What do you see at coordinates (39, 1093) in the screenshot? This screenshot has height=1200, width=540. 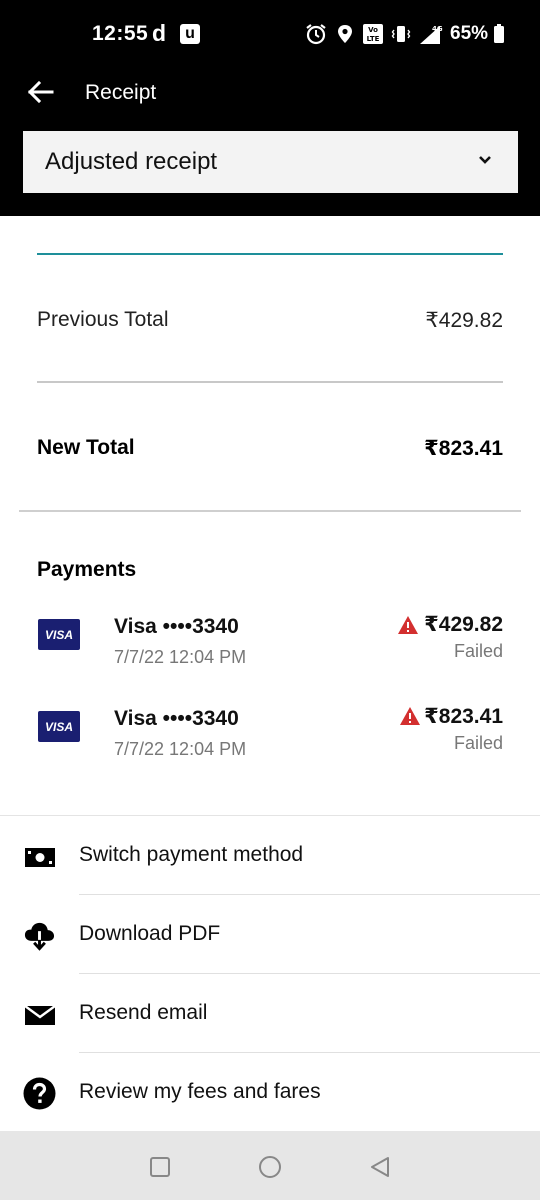 I see `help-circle-icon` at bounding box center [39, 1093].